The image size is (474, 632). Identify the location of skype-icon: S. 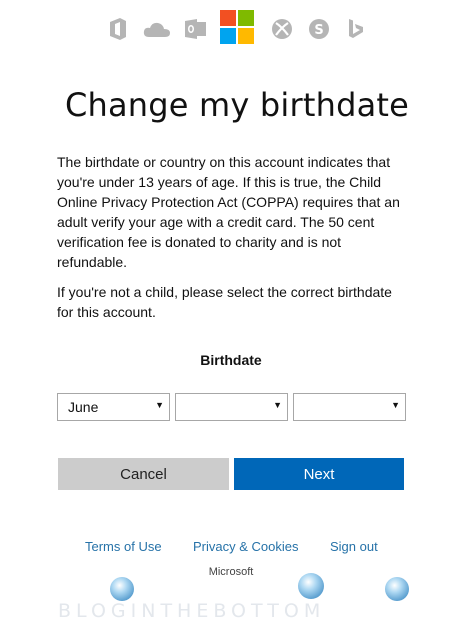
(319, 29).